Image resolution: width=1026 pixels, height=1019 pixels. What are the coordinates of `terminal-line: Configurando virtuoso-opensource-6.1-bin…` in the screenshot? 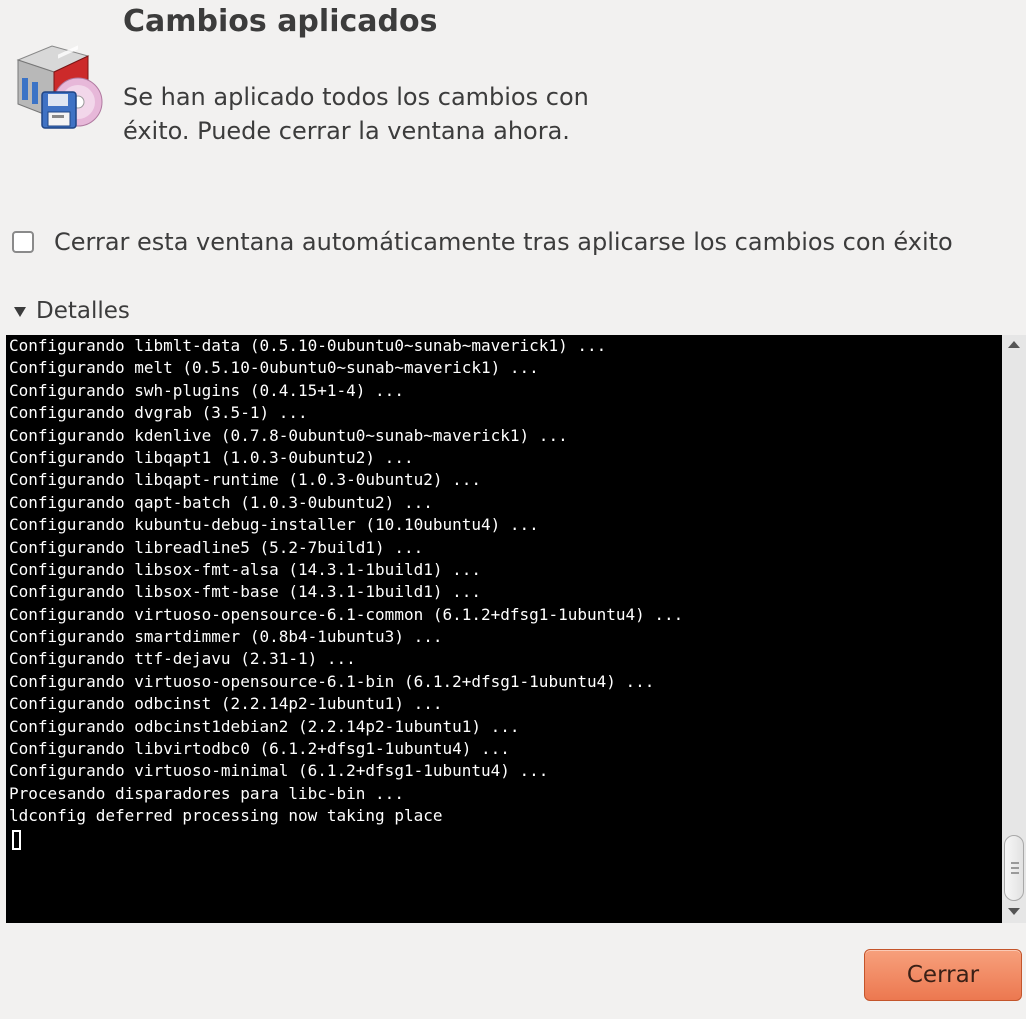 It's located at (332, 681).